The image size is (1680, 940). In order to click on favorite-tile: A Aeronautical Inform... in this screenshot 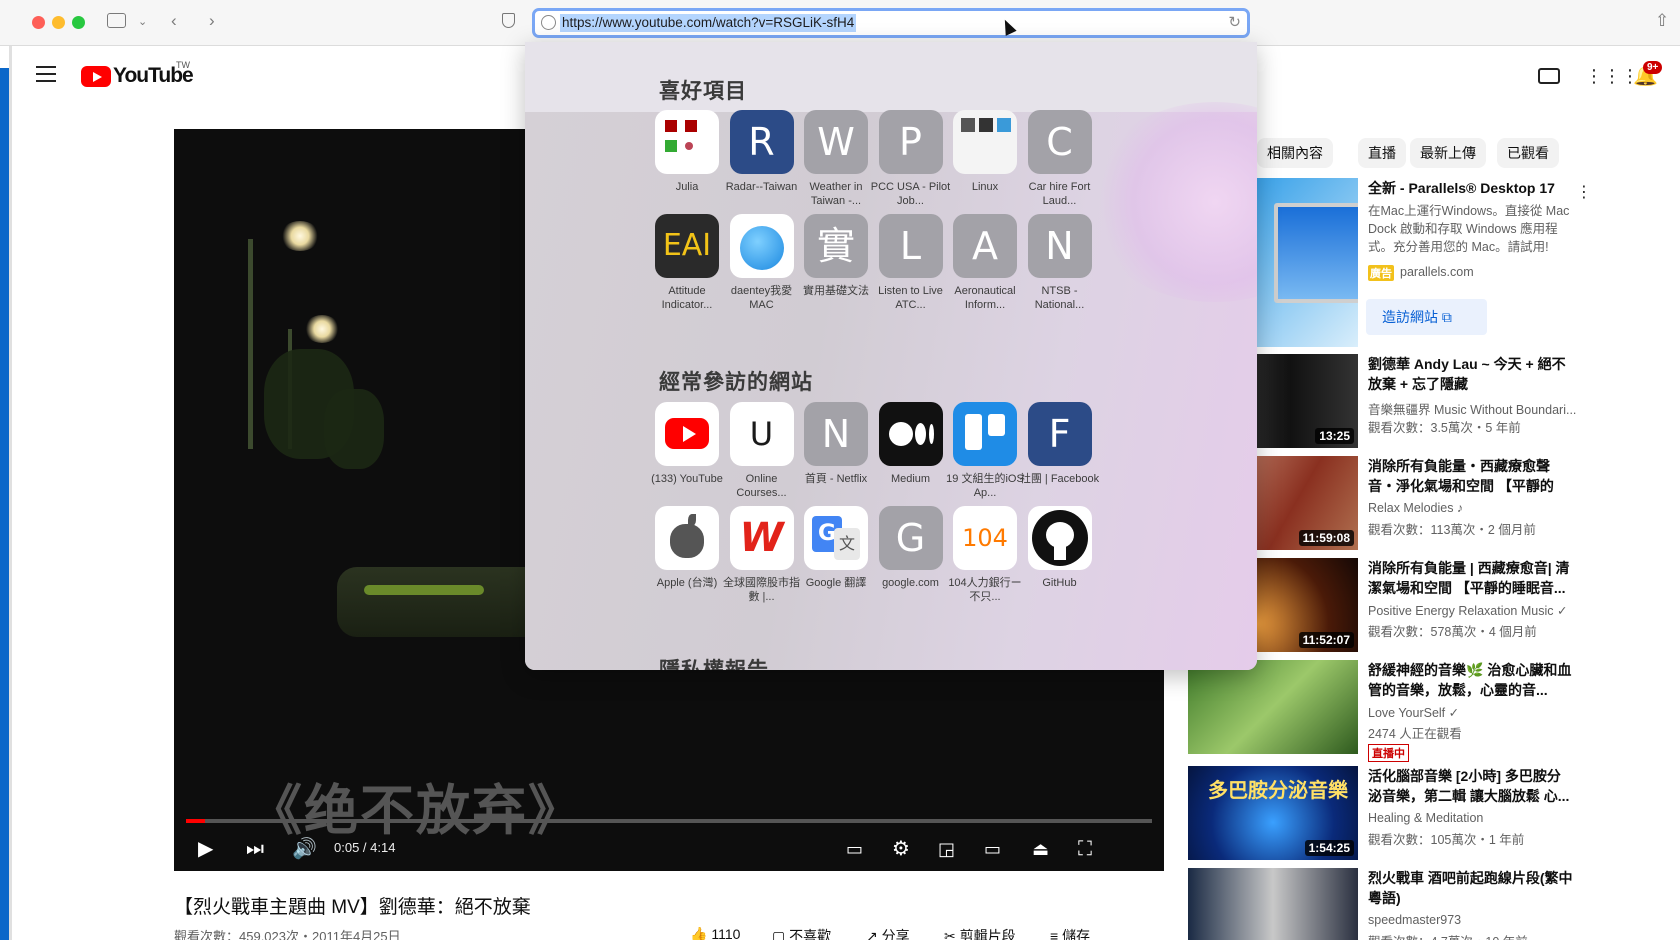, I will do `click(985, 263)`.